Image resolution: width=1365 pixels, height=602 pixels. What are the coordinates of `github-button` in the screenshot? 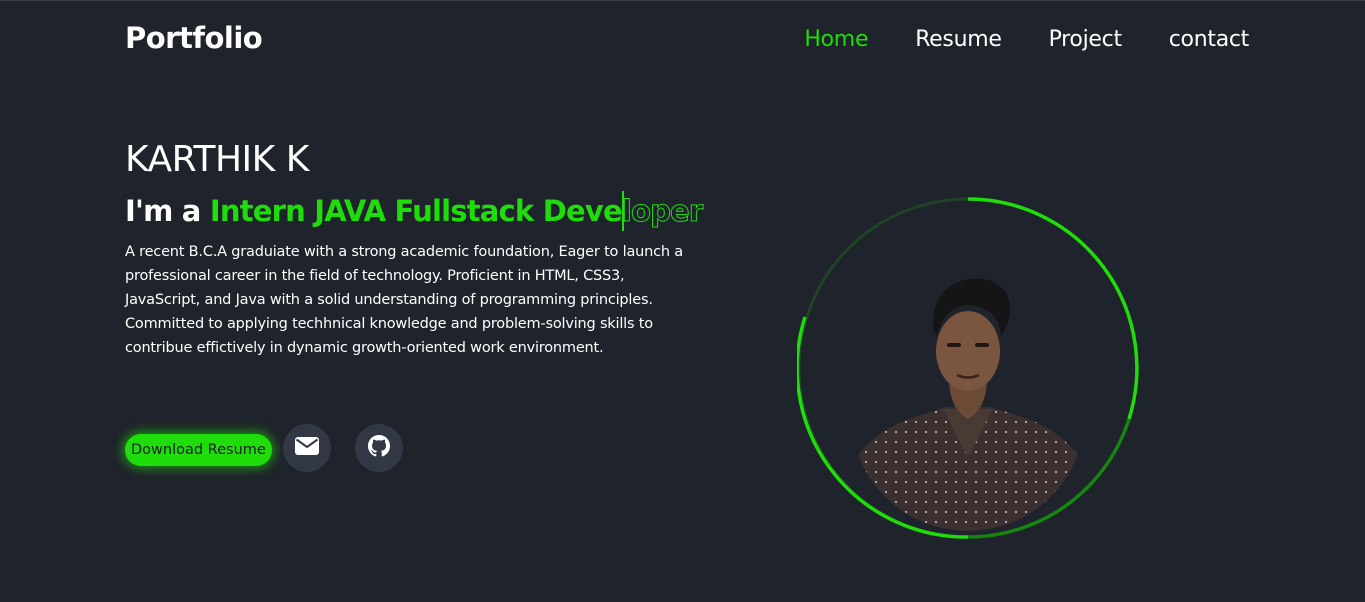 It's located at (379, 448).